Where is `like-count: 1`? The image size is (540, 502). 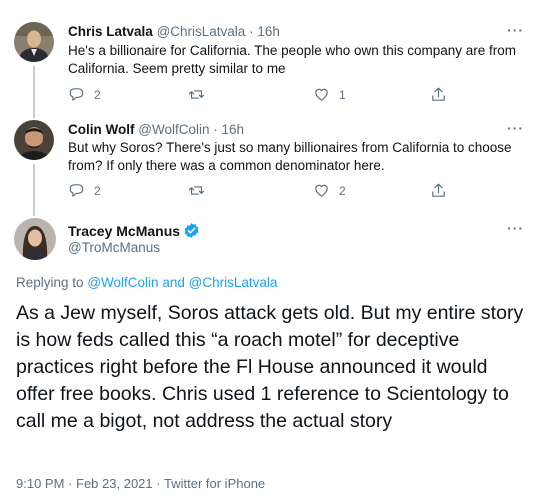 like-count: 1 is located at coordinates (342, 94).